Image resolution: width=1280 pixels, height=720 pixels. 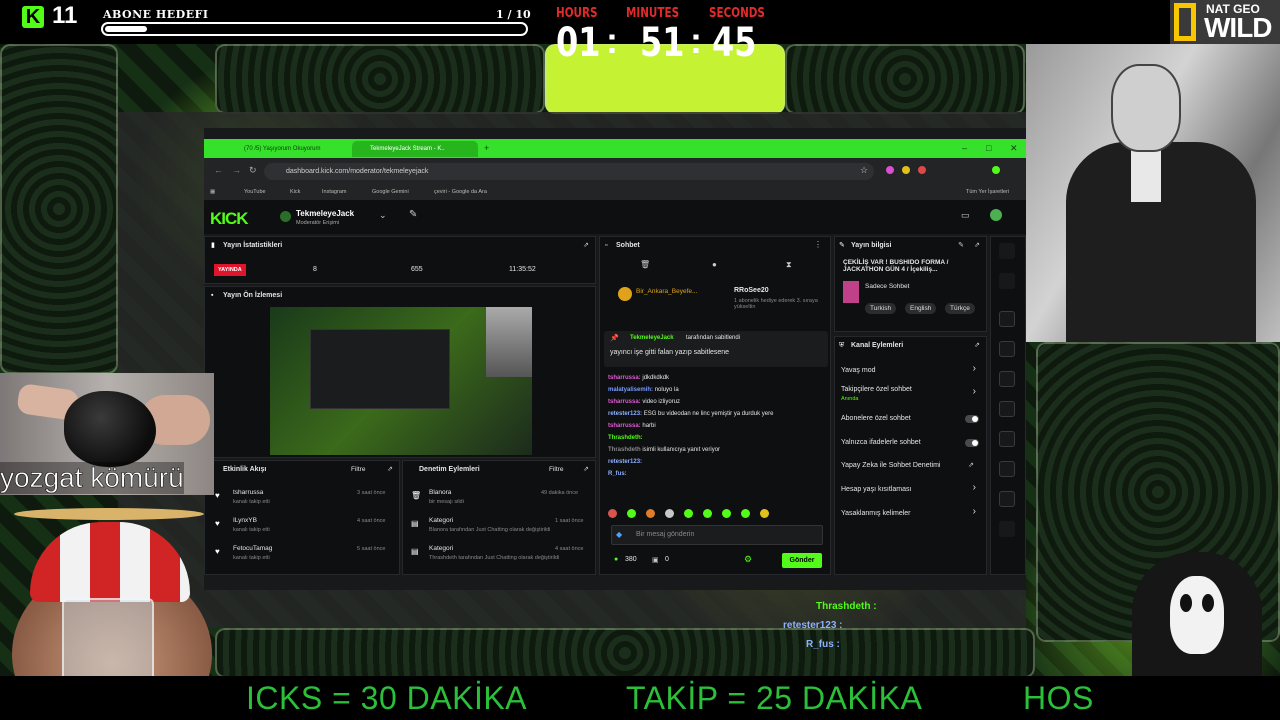 What do you see at coordinates (212, 192) in the screenshot?
I see `apps-grid-icon: ▦` at bounding box center [212, 192].